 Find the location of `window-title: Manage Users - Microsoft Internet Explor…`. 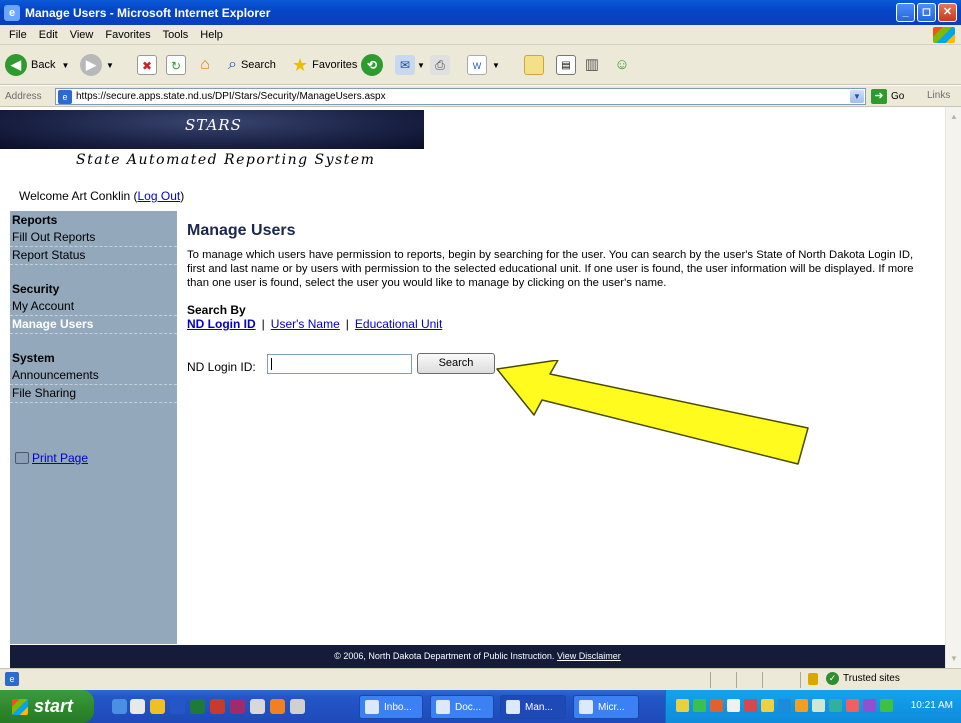

window-title: Manage Users - Microsoft Internet Explor… is located at coordinates (148, 12).